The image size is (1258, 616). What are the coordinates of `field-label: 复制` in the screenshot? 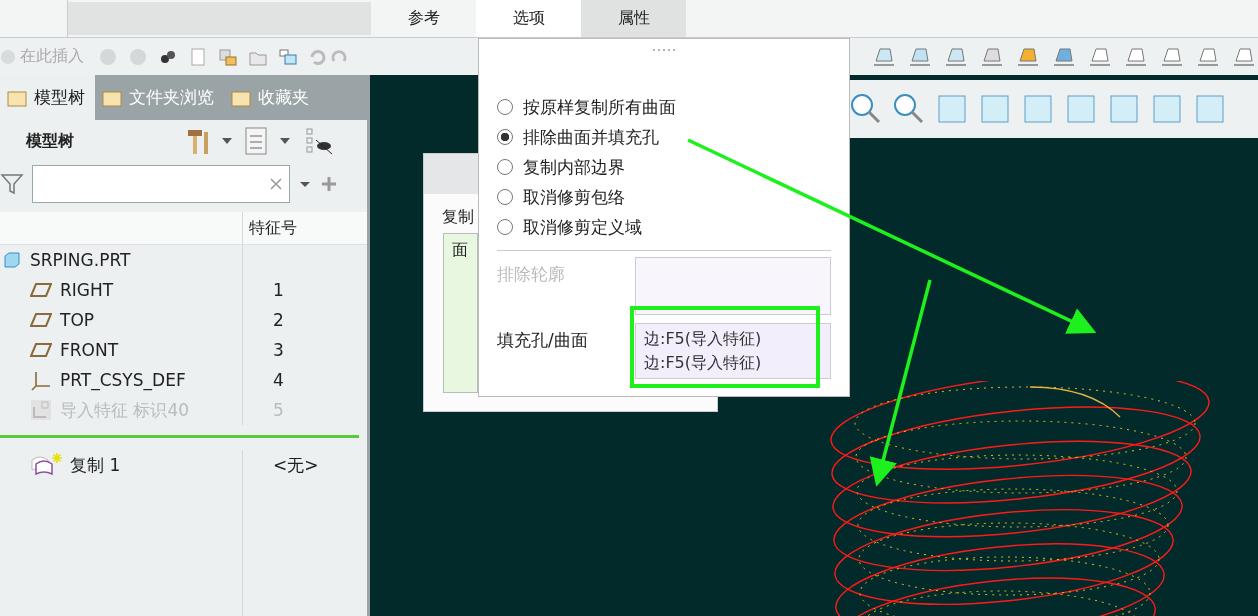 It's located at (458, 217).